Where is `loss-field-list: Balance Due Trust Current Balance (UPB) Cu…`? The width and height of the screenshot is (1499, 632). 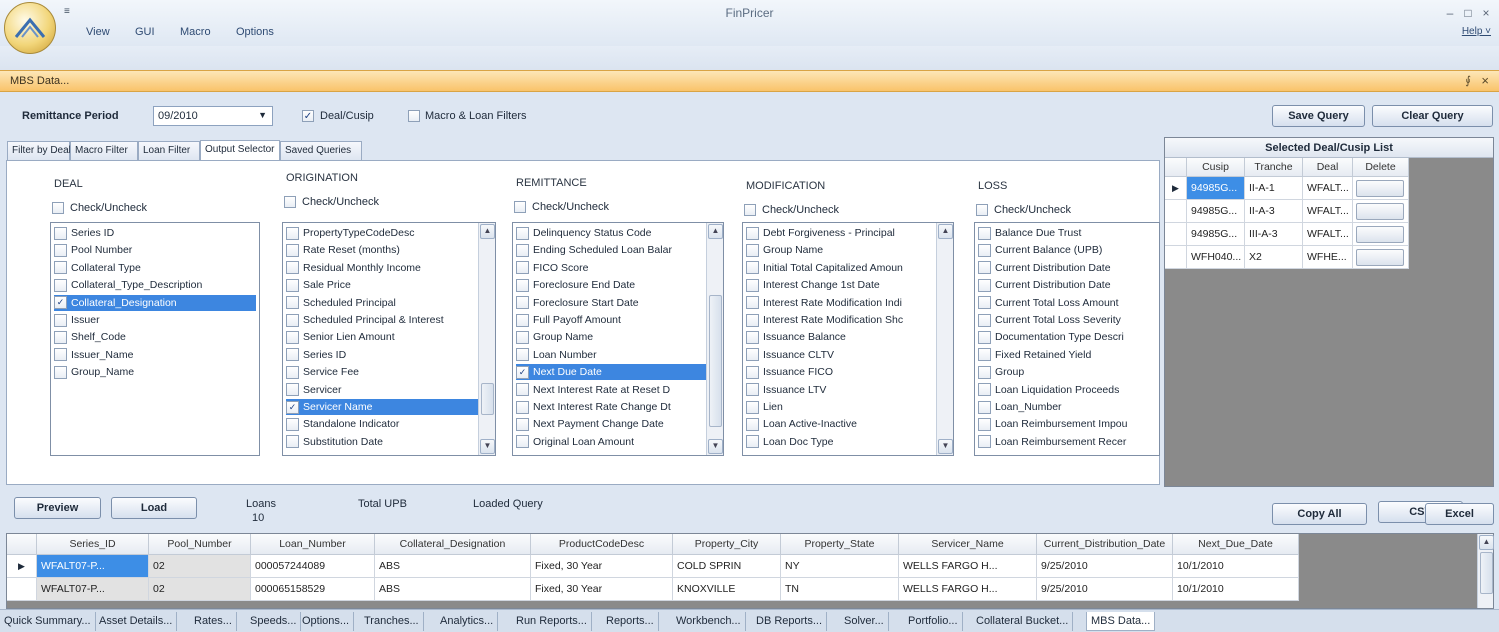
loss-field-list: Balance Due Trust Current Balance (UPB) Cu… is located at coordinates (1067, 339).